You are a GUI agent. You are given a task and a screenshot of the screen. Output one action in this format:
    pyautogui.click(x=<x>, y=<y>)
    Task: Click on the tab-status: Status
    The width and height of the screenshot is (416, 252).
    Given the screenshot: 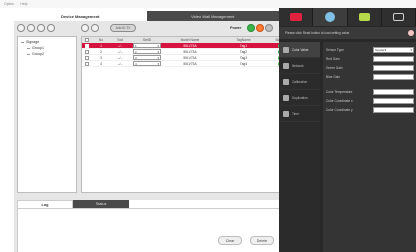 What is the action you would take?
    pyautogui.click(x=101, y=204)
    